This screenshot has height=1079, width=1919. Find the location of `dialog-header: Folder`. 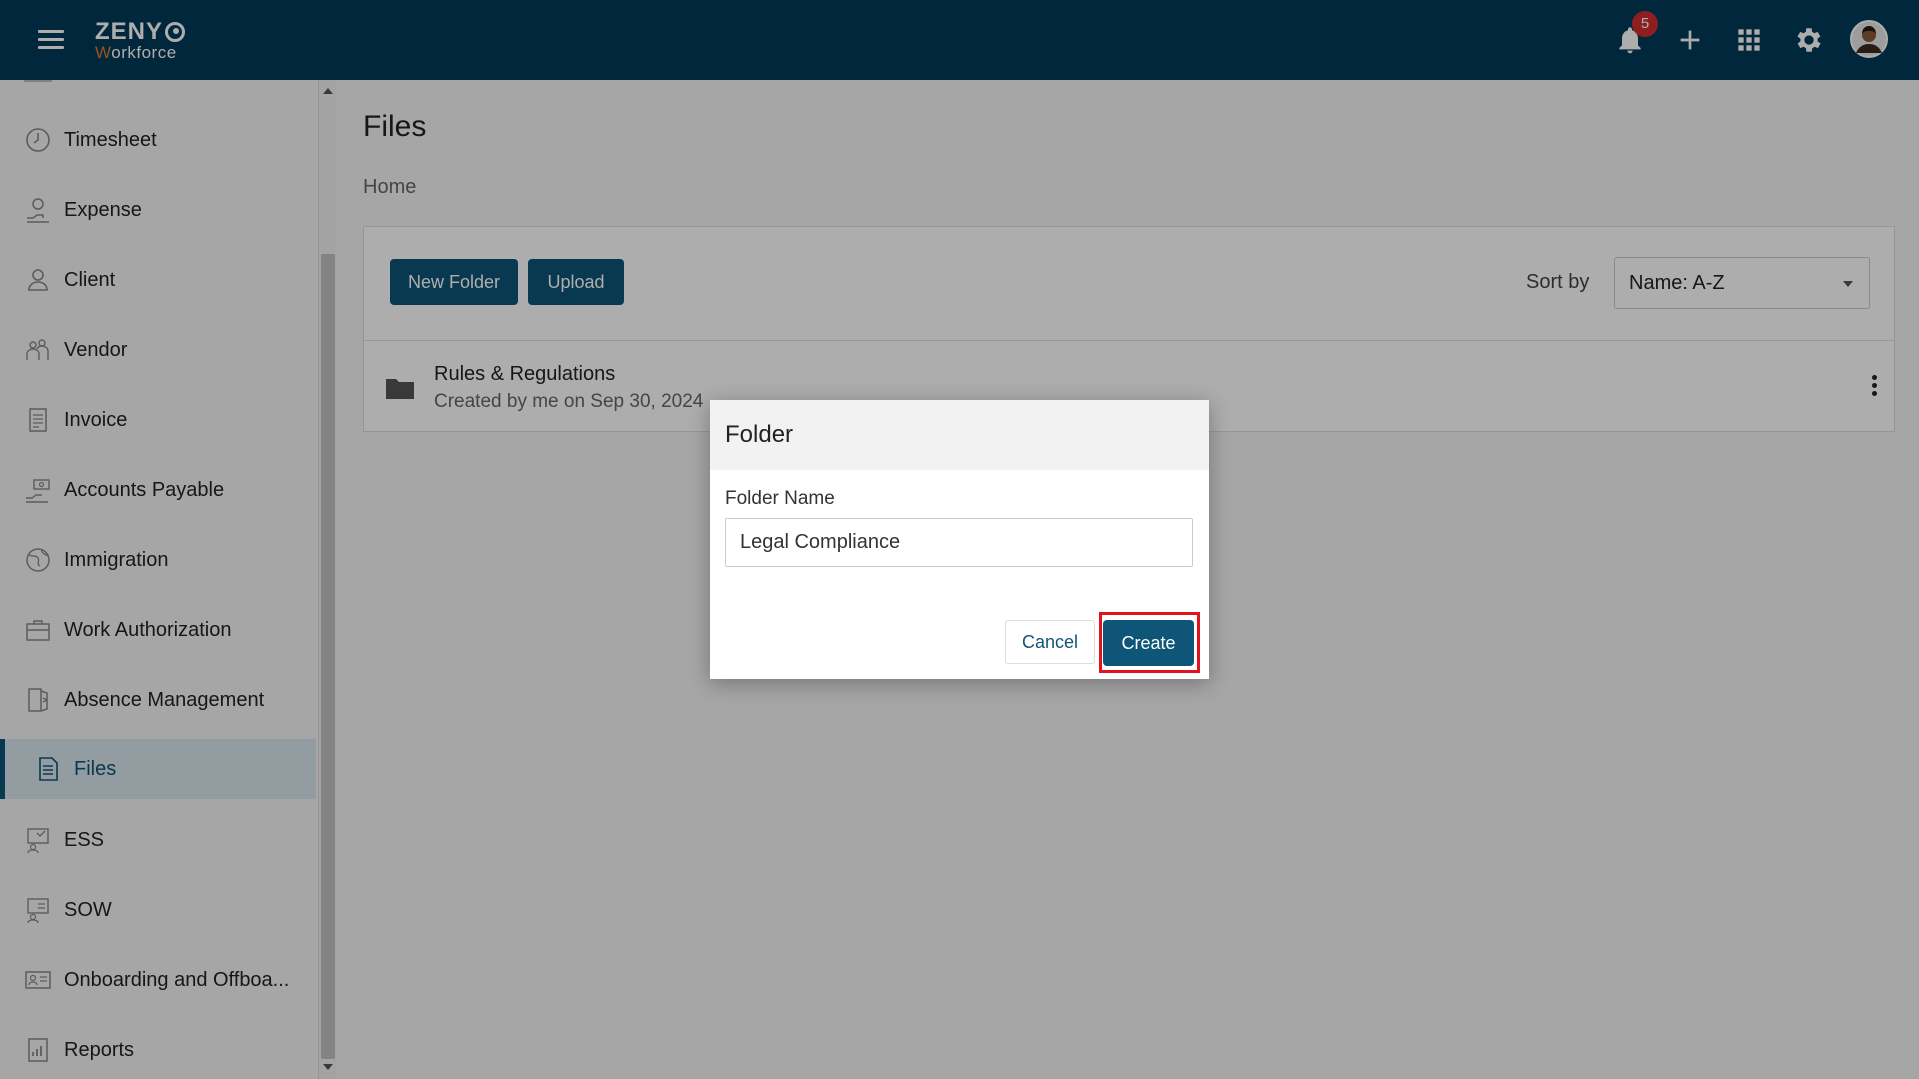

dialog-header: Folder is located at coordinates (959, 435).